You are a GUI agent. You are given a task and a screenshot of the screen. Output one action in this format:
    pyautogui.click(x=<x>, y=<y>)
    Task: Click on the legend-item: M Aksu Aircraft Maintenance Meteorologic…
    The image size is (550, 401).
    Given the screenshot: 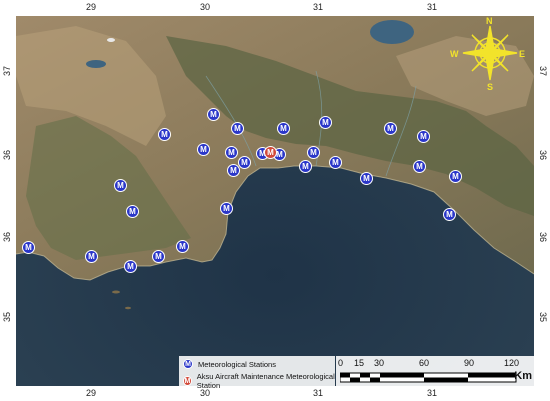 What is the action you would take?
    pyautogui.click(x=259, y=381)
    